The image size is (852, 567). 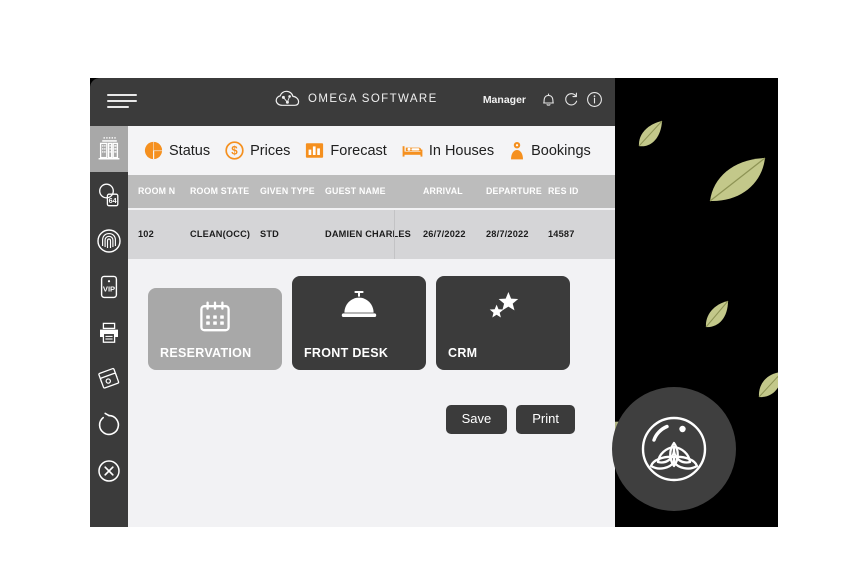 What do you see at coordinates (215, 316) in the screenshot?
I see `calendar-icon` at bounding box center [215, 316].